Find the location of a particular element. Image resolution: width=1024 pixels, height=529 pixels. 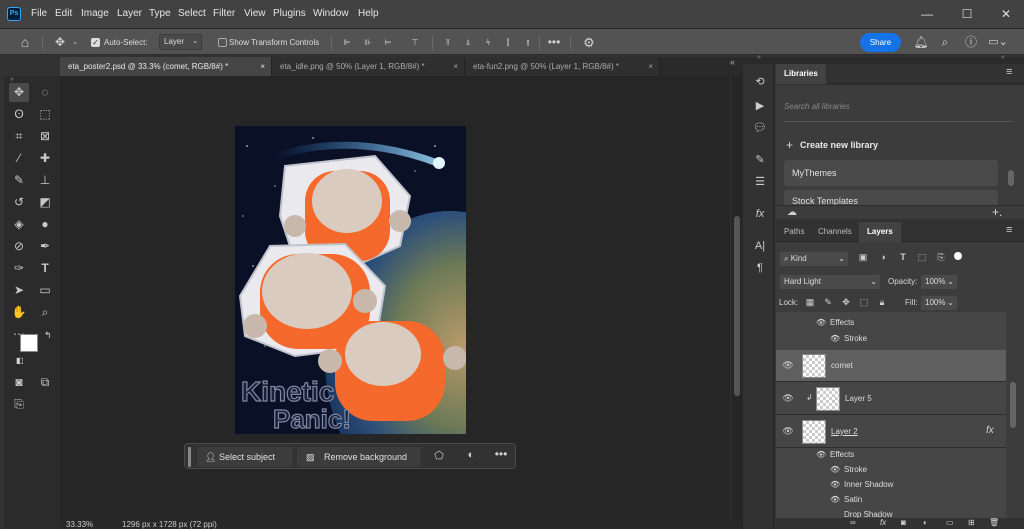

drag-handle is located at coordinates (189, 457).